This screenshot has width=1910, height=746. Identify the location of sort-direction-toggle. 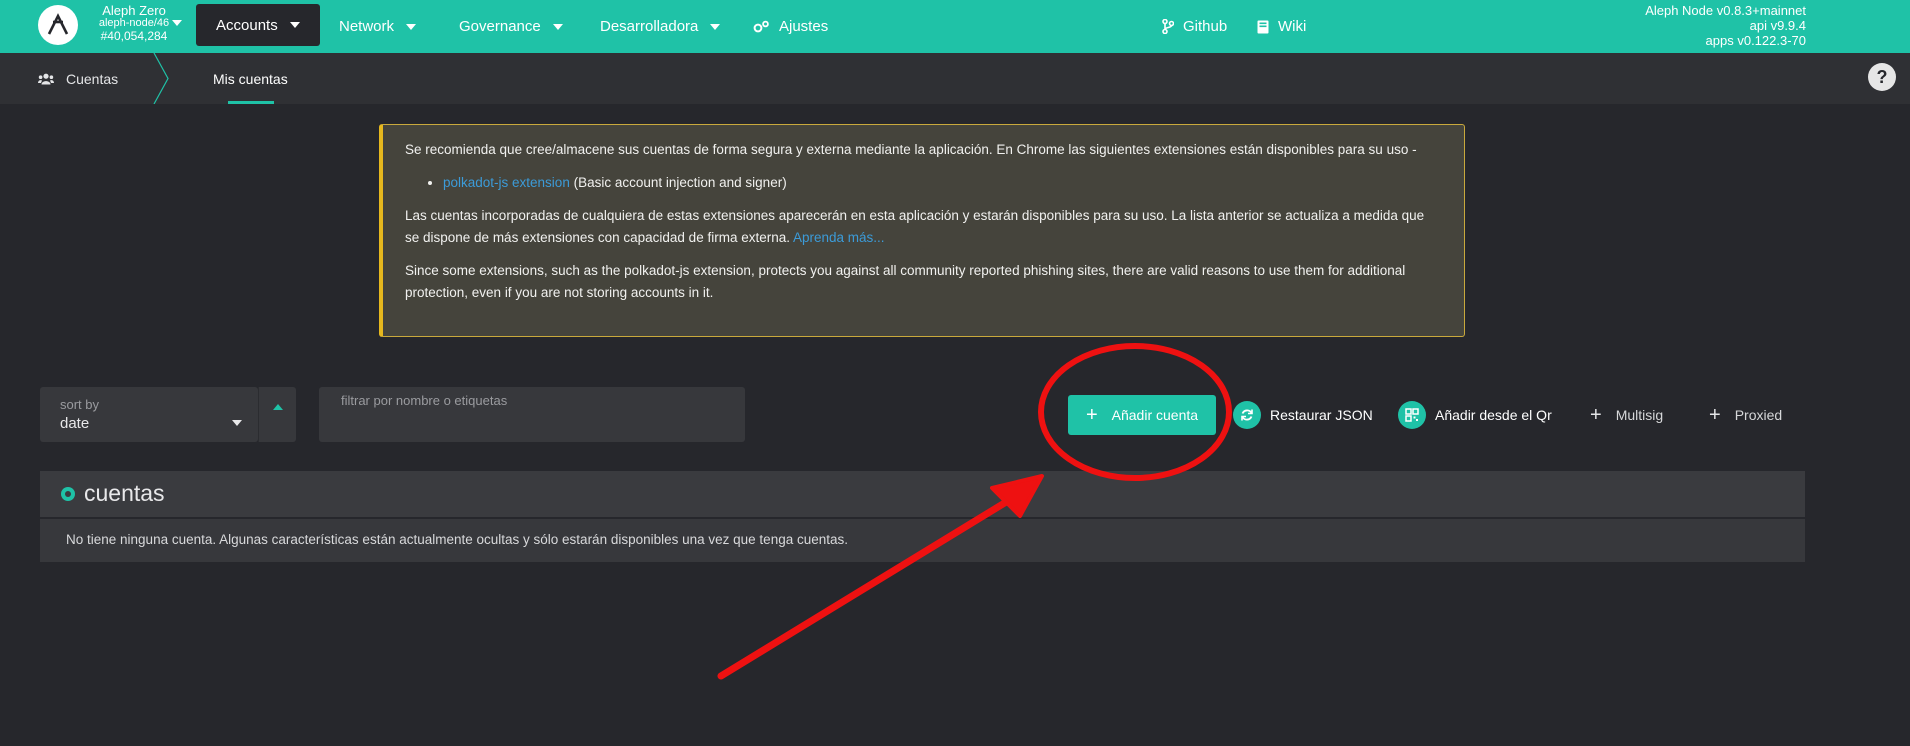
(277, 414).